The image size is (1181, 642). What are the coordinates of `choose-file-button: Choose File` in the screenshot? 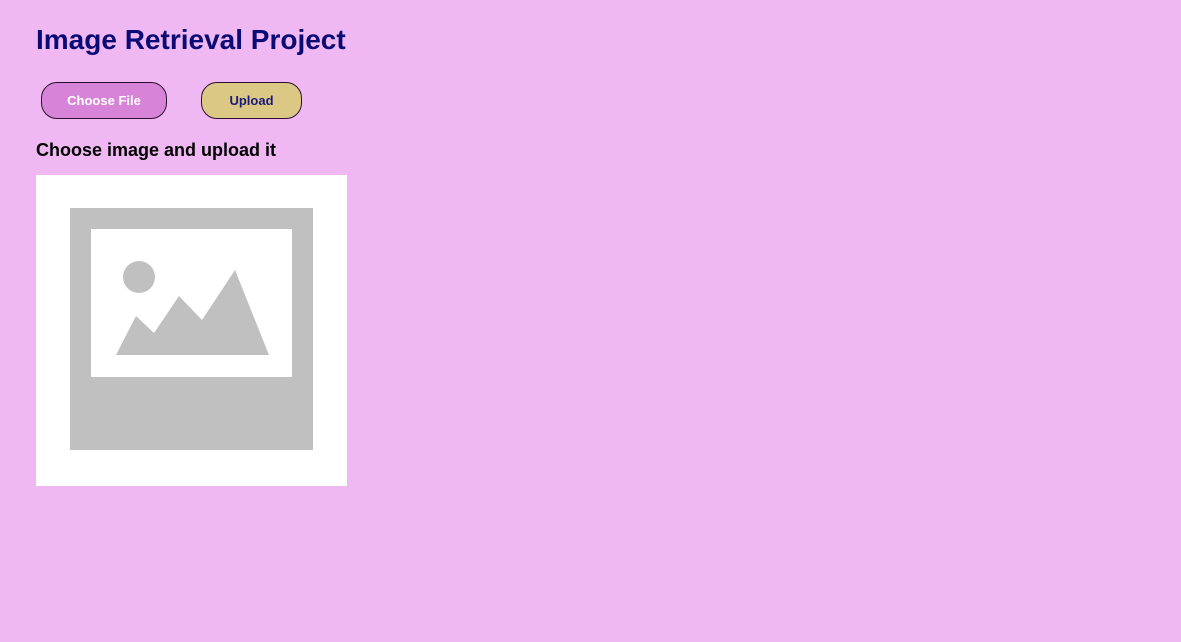 It's located at (104, 100).